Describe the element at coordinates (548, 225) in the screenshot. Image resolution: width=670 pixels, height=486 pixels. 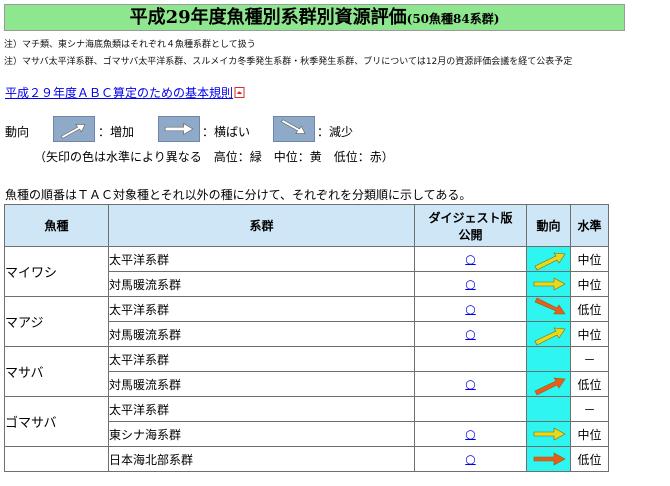
I see `header-trend: 動向` at that location.